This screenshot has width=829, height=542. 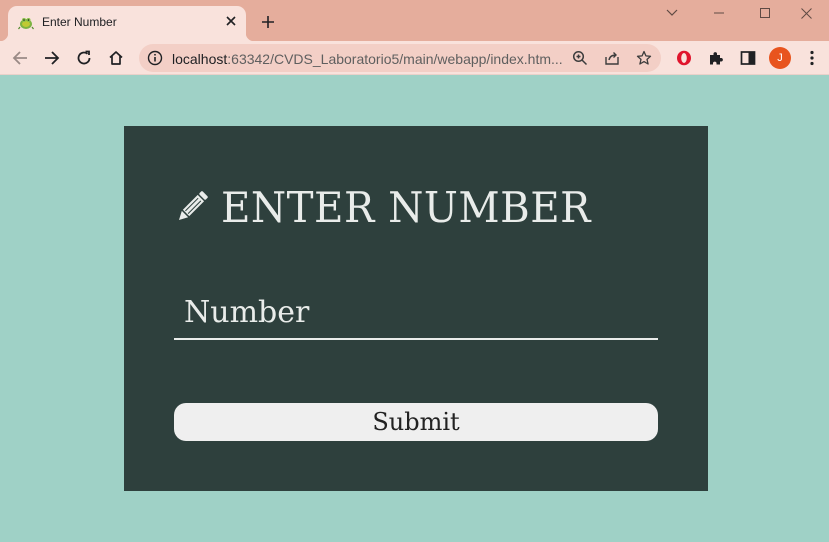 I want to click on share-icon, so click(x=612, y=58).